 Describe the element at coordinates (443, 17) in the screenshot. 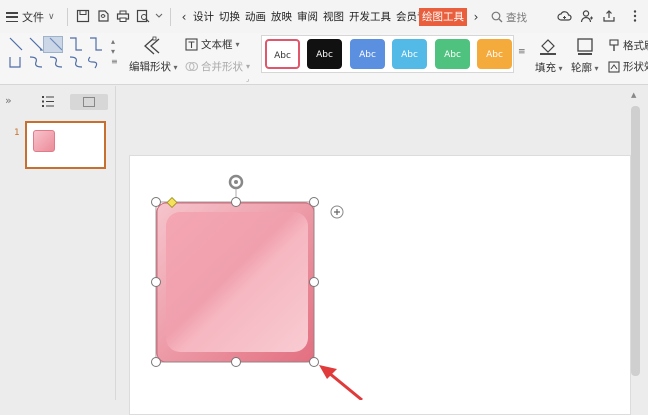

I see `tab-drawing-tools: 绘图工具` at that location.